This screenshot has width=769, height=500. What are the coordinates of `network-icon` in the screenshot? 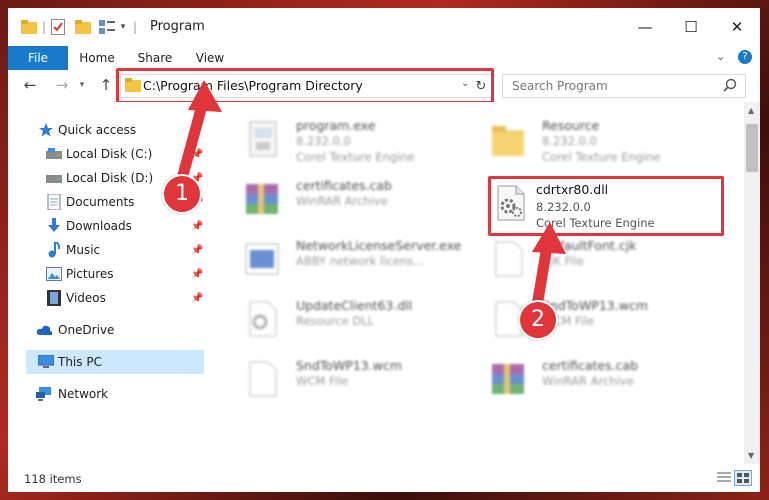 It's located at (44, 394).